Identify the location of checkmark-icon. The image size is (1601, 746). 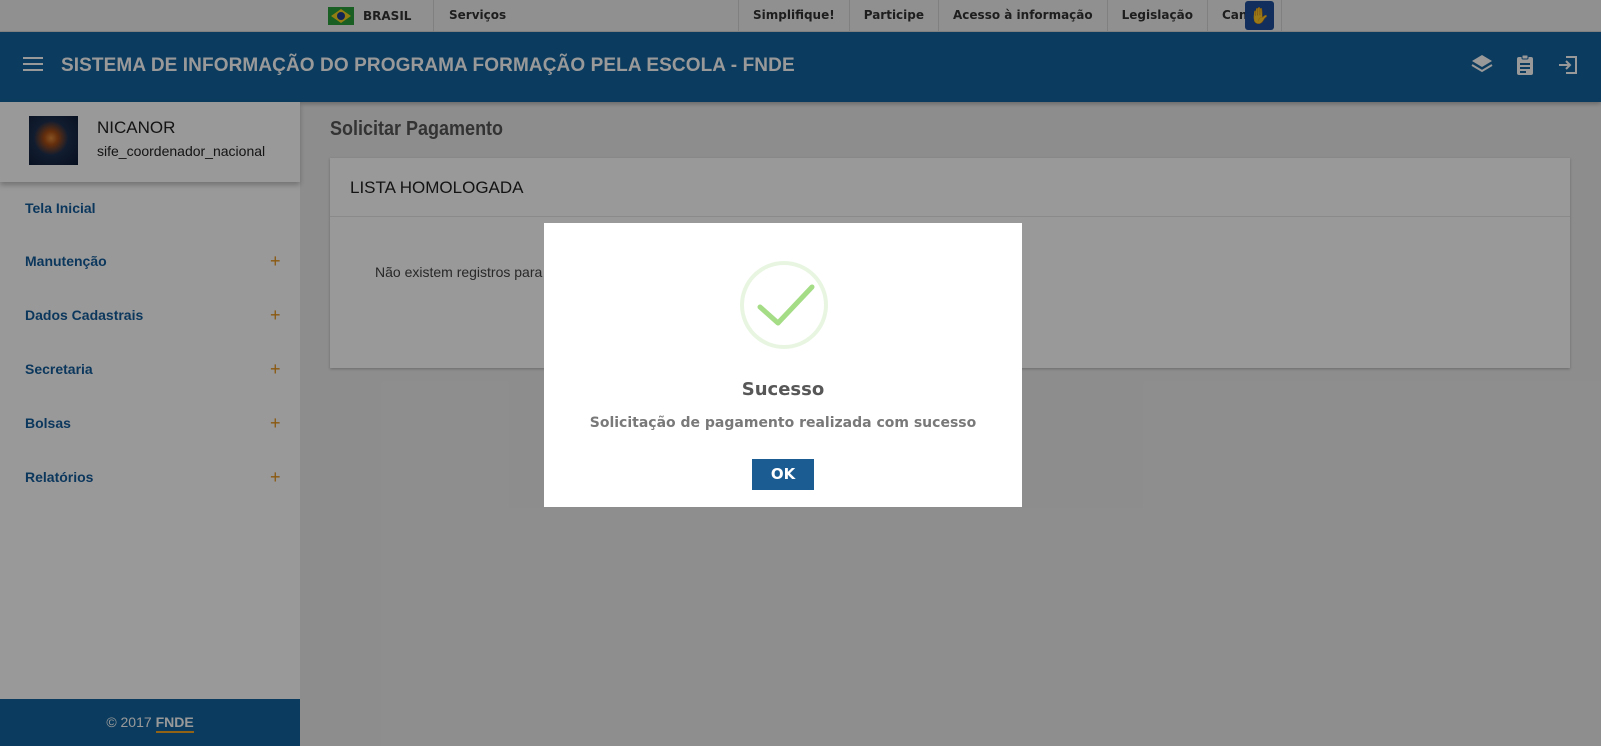
(786, 305).